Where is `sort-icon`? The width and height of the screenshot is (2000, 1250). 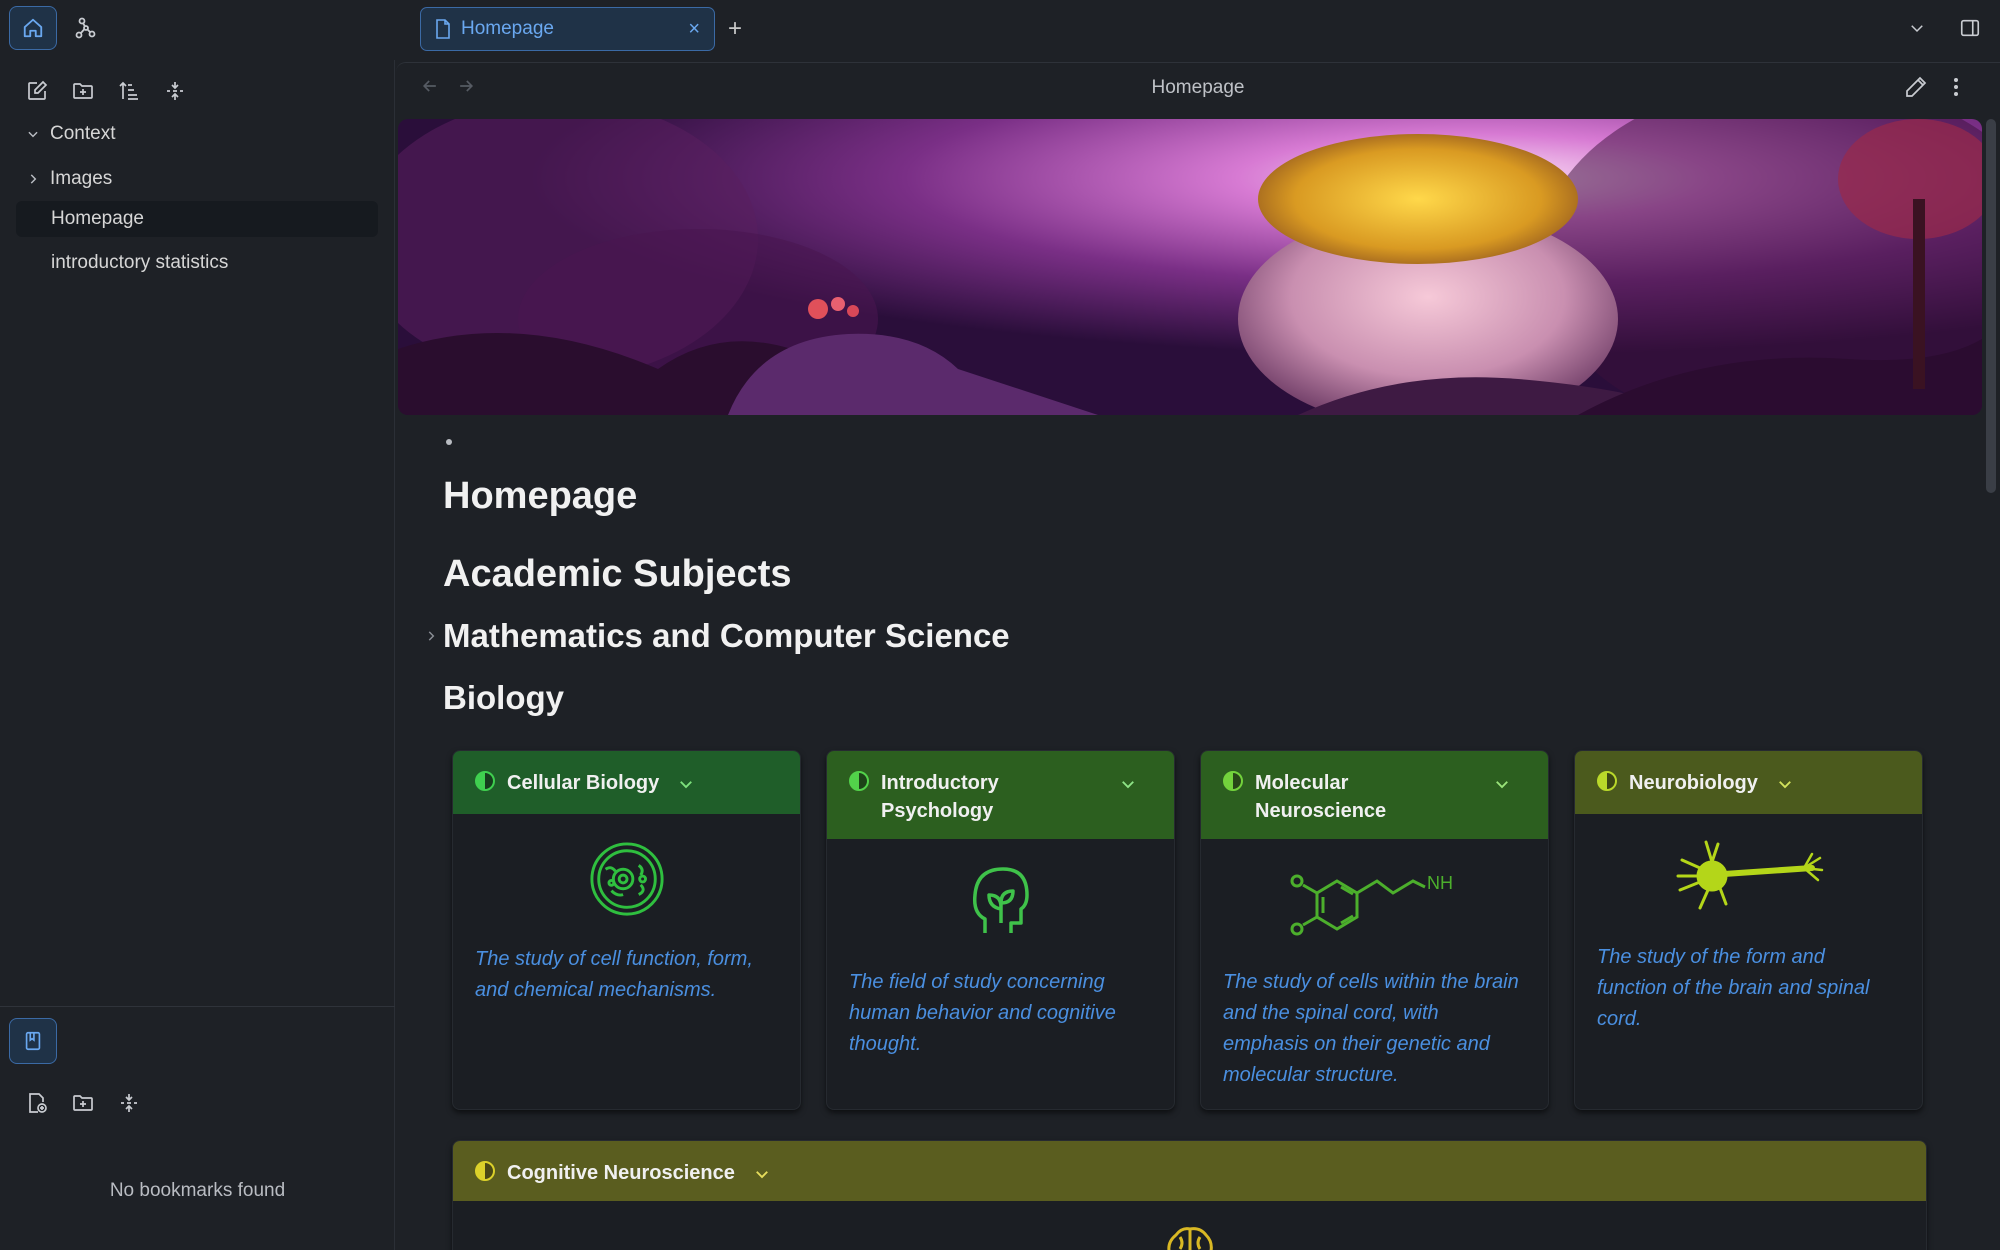
sort-icon is located at coordinates (128, 90).